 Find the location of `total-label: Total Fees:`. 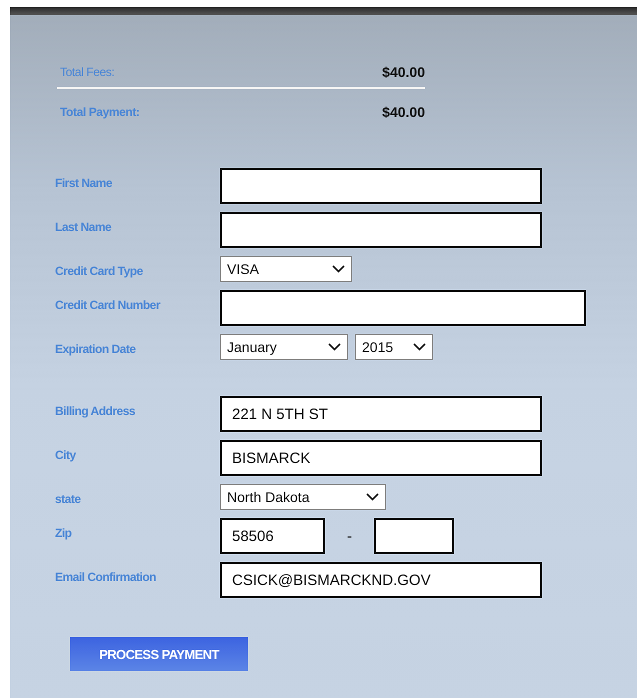

total-label: Total Fees: is located at coordinates (87, 72).